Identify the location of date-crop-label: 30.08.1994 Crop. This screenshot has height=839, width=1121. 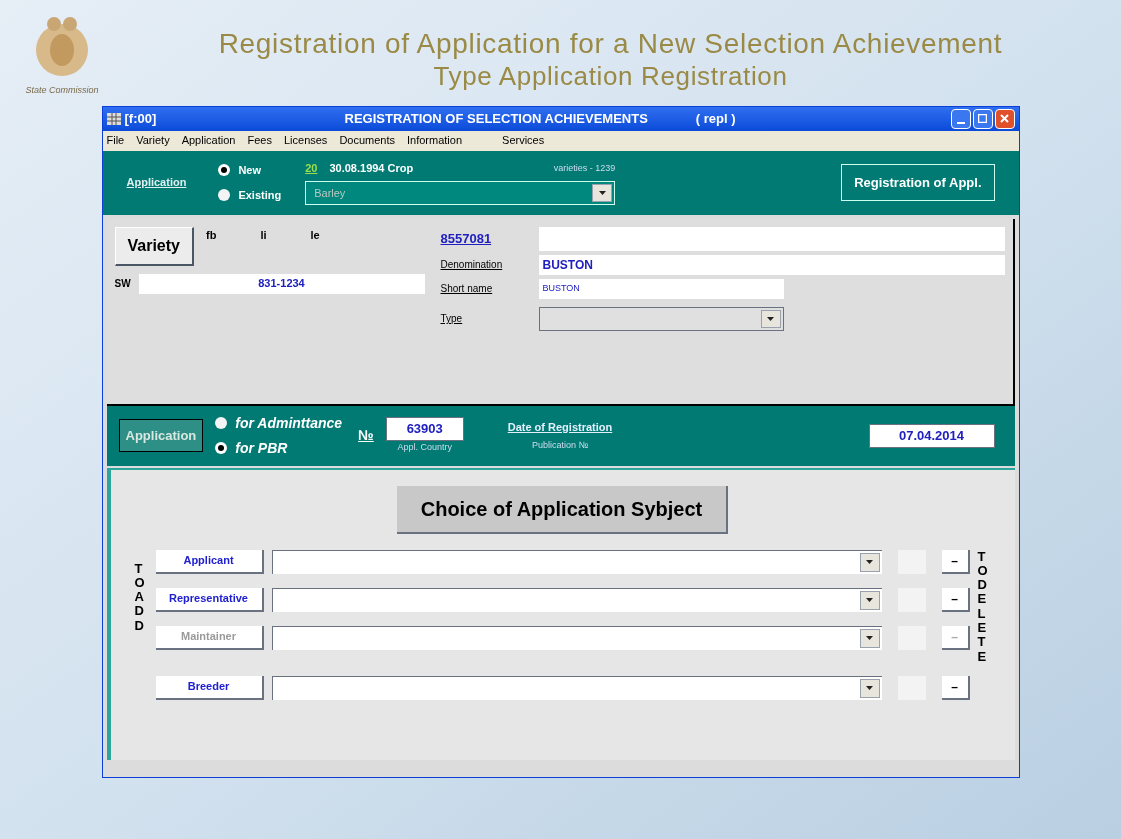
(371, 169).